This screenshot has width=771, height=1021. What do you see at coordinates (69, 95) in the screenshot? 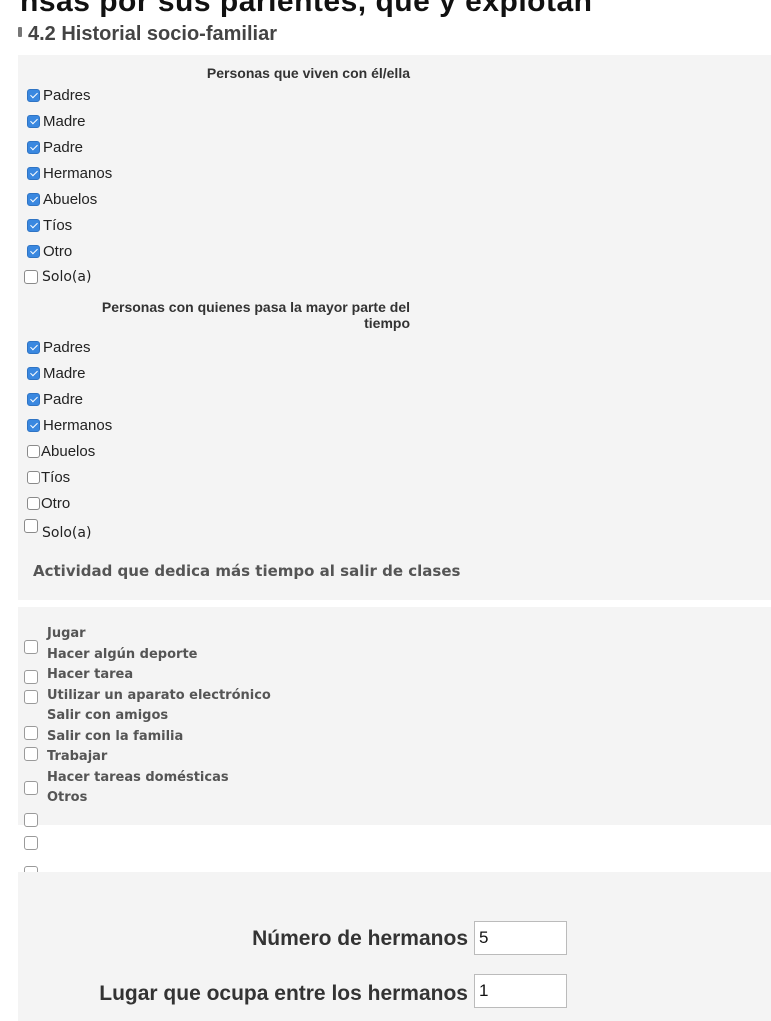
I see `option-padres: Padres` at bounding box center [69, 95].